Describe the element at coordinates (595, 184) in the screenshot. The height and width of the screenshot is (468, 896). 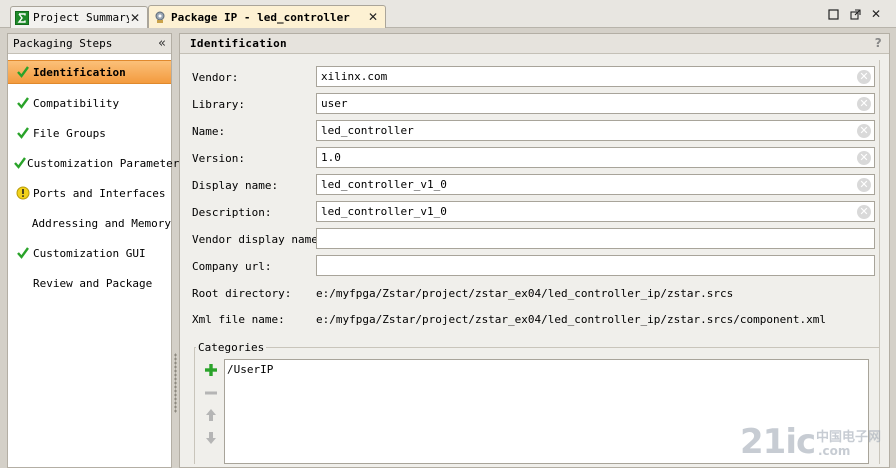
I see `display-name-input: led_controller_v1_0 ✕` at that location.